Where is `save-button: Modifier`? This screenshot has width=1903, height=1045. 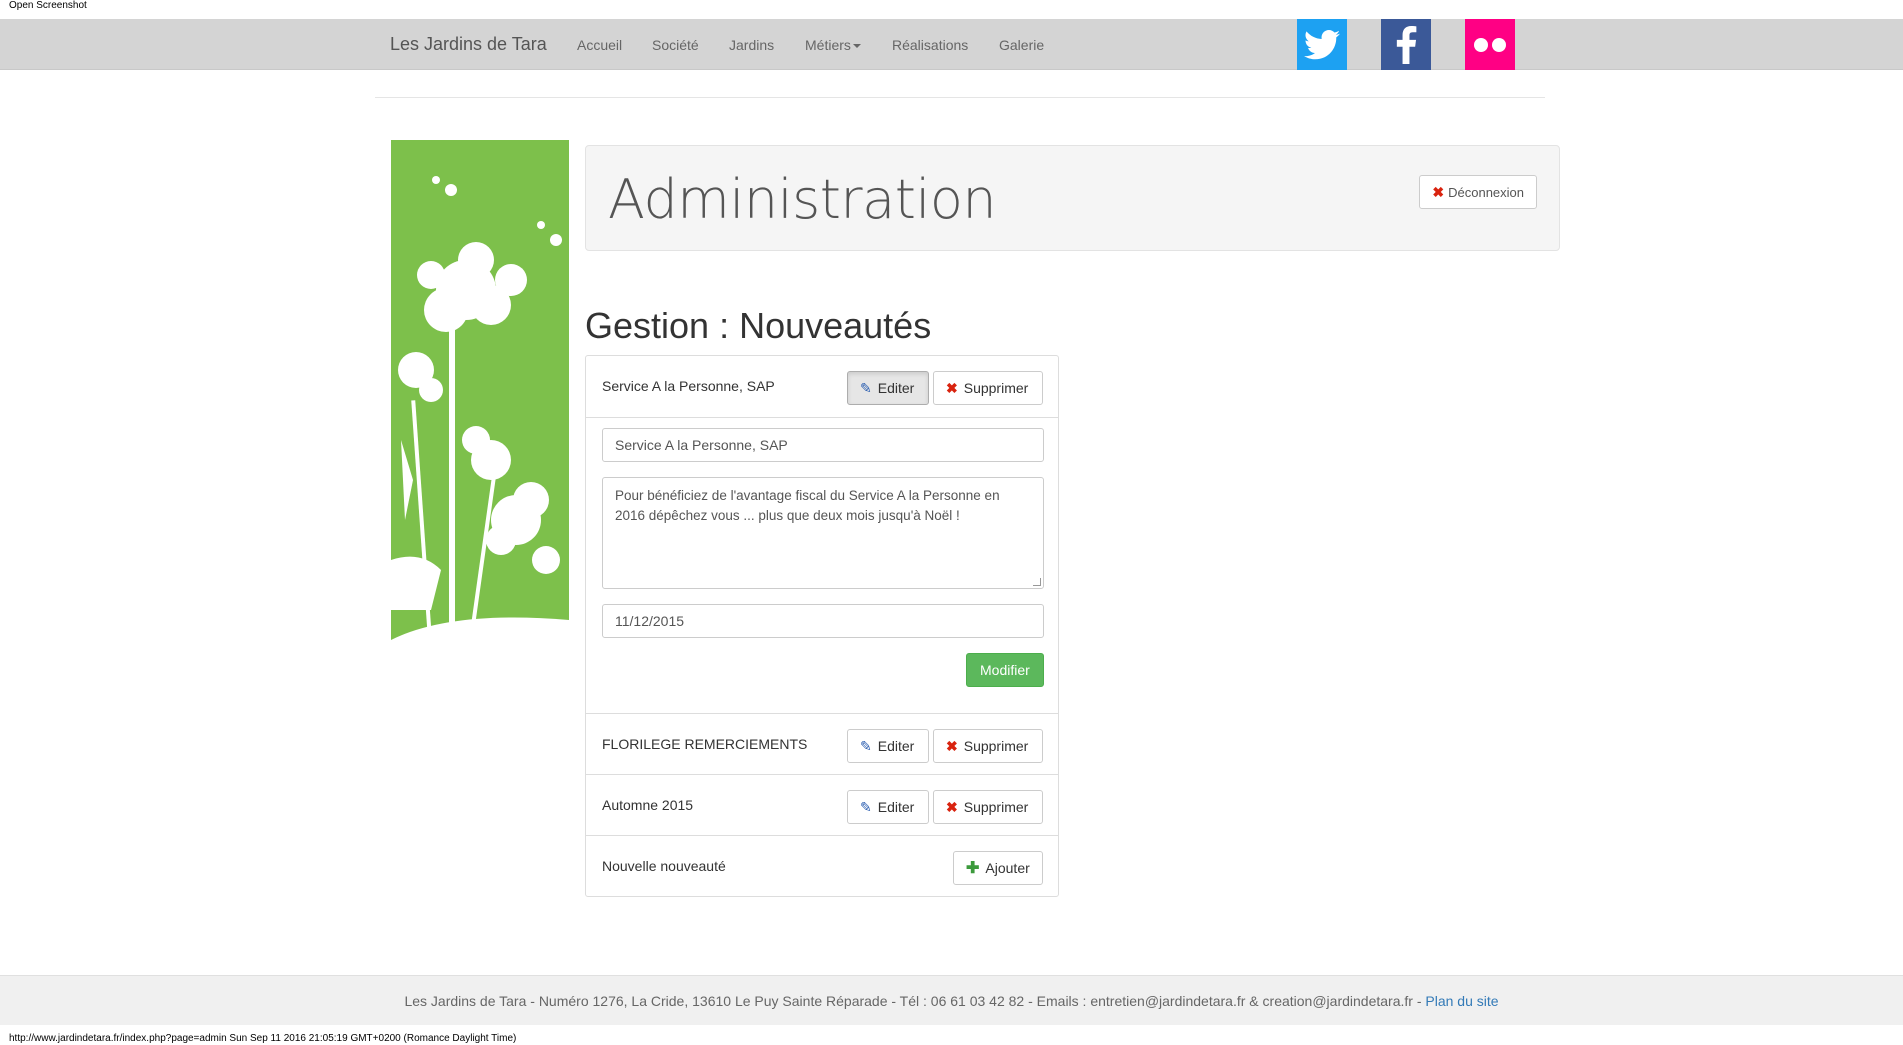 save-button: Modifier is located at coordinates (1005, 670).